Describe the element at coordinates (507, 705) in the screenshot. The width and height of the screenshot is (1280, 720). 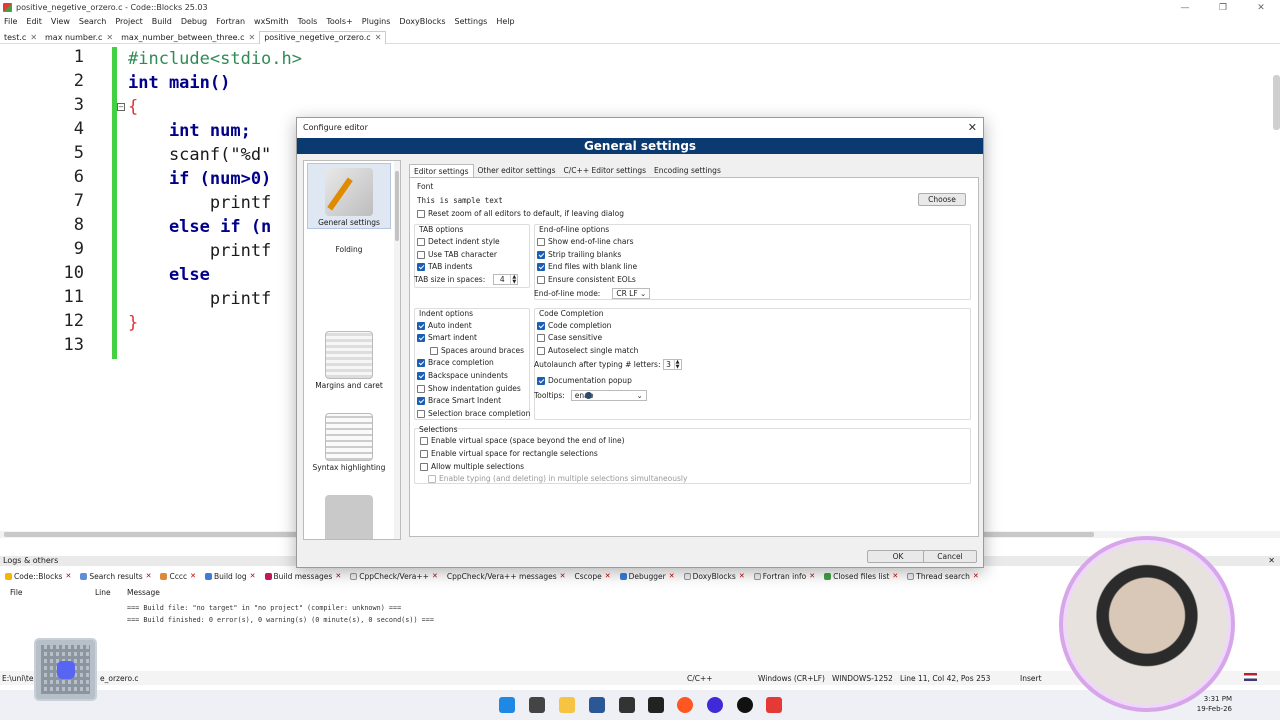
I see `start-menu-icon` at that location.